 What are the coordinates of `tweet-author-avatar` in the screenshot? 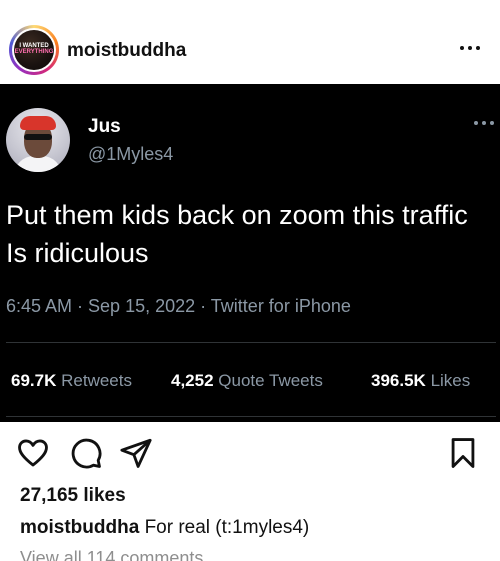 It's located at (38, 140).